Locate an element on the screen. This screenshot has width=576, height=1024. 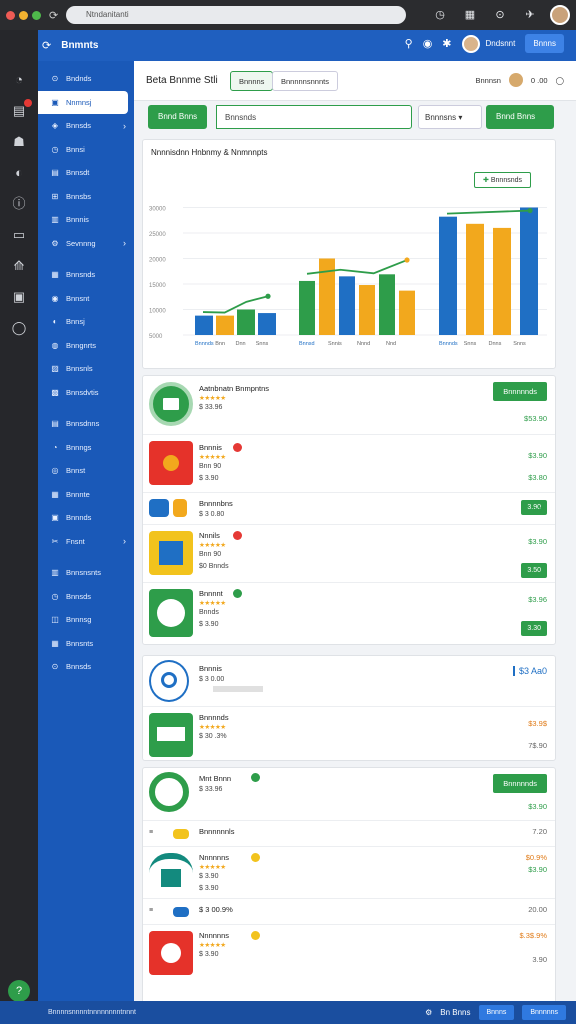
item-name: Mnt Bnnn is located at coordinates (215, 778).